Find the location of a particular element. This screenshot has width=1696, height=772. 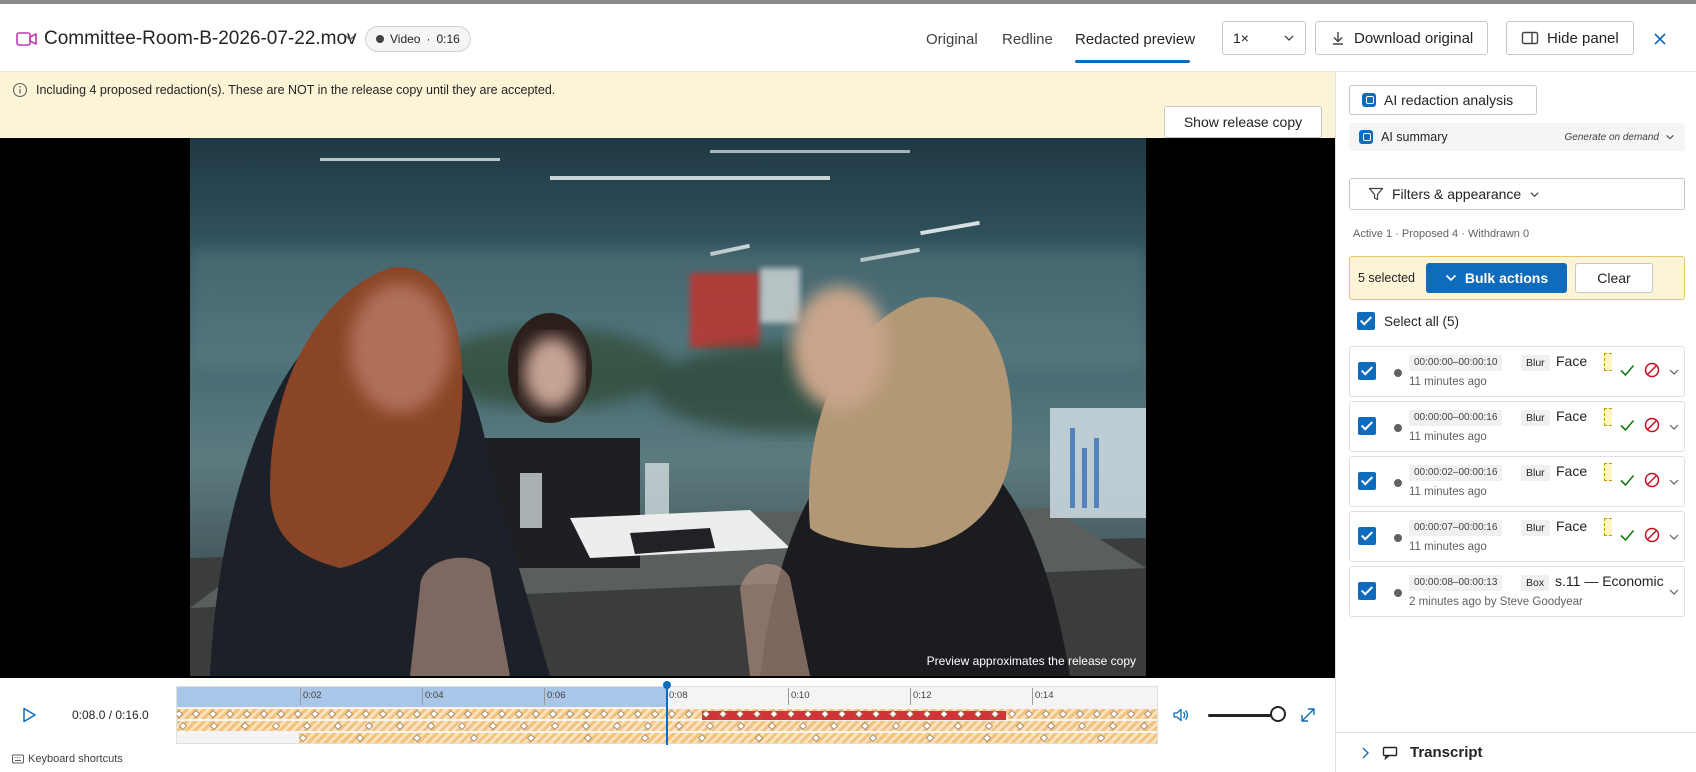

ai-summary-generate: Generate on demand is located at coordinates (1619, 137).